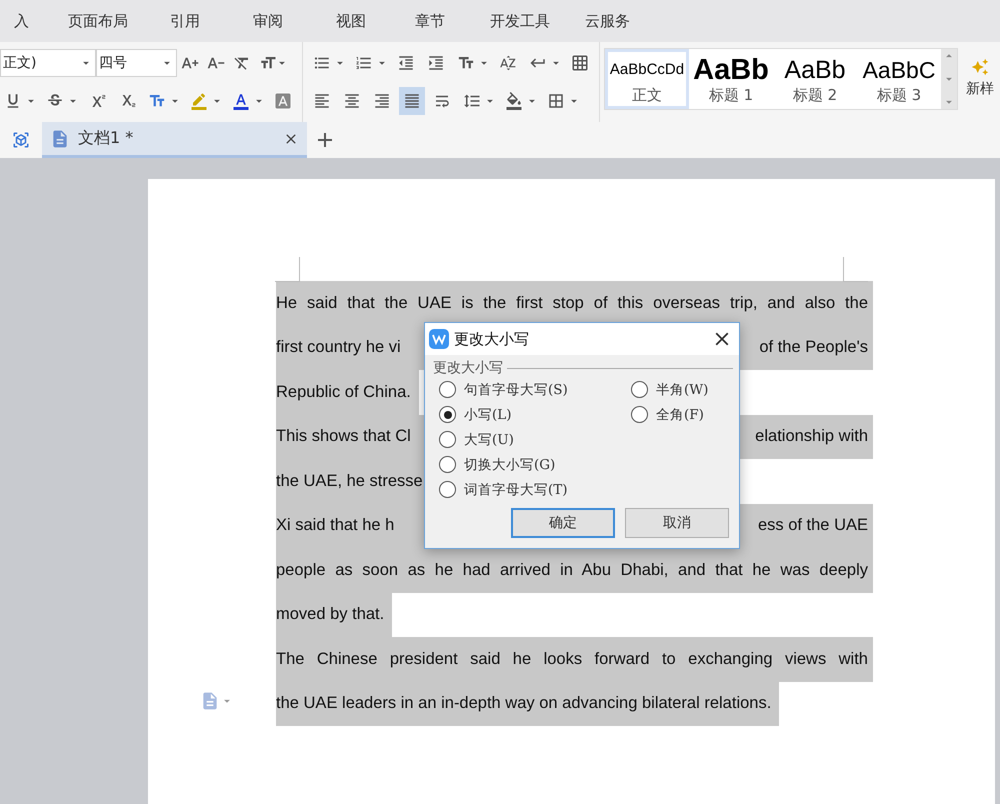  Describe the element at coordinates (647, 79) in the screenshot. I see `style-option: AaBbCcDd 正文` at that location.